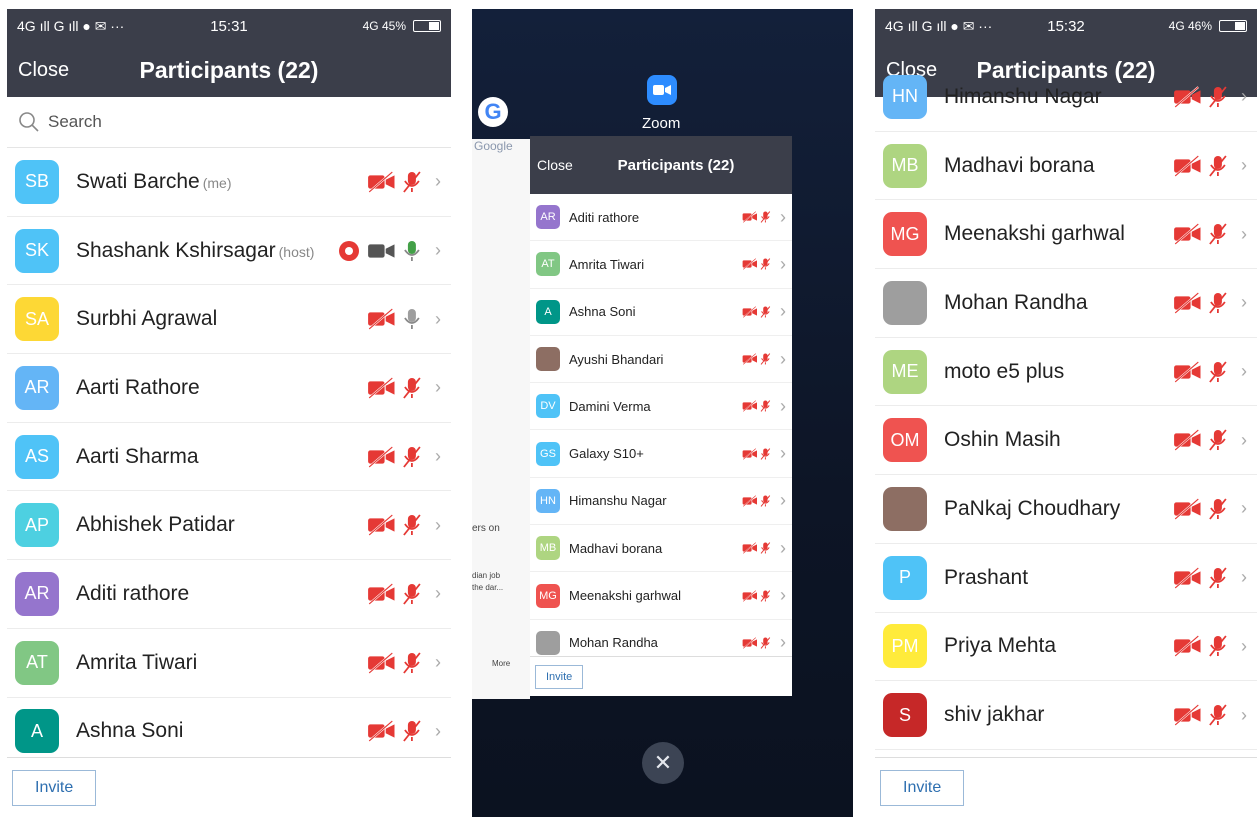 The image size is (1257, 817). I want to click on participant-name: Damini Verma, so click(610, 406).